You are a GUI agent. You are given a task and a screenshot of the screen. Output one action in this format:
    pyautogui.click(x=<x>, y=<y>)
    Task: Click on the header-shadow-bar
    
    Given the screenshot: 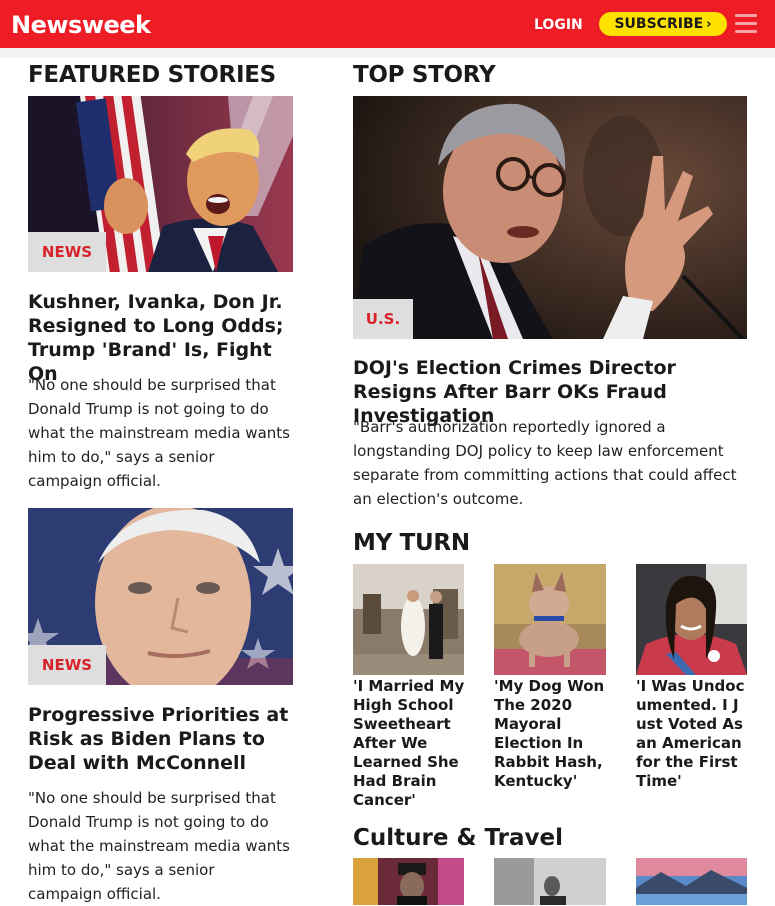 What is the action you would take?
    pyautogui.click(x=387, y=53)
    